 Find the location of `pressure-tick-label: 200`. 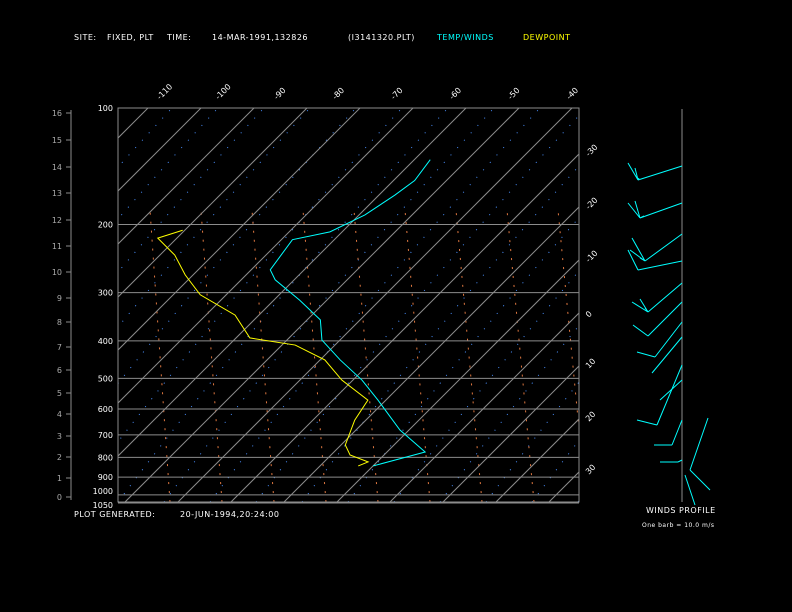

pressure-tick-label: 200 is located at coordinates (105, 224).